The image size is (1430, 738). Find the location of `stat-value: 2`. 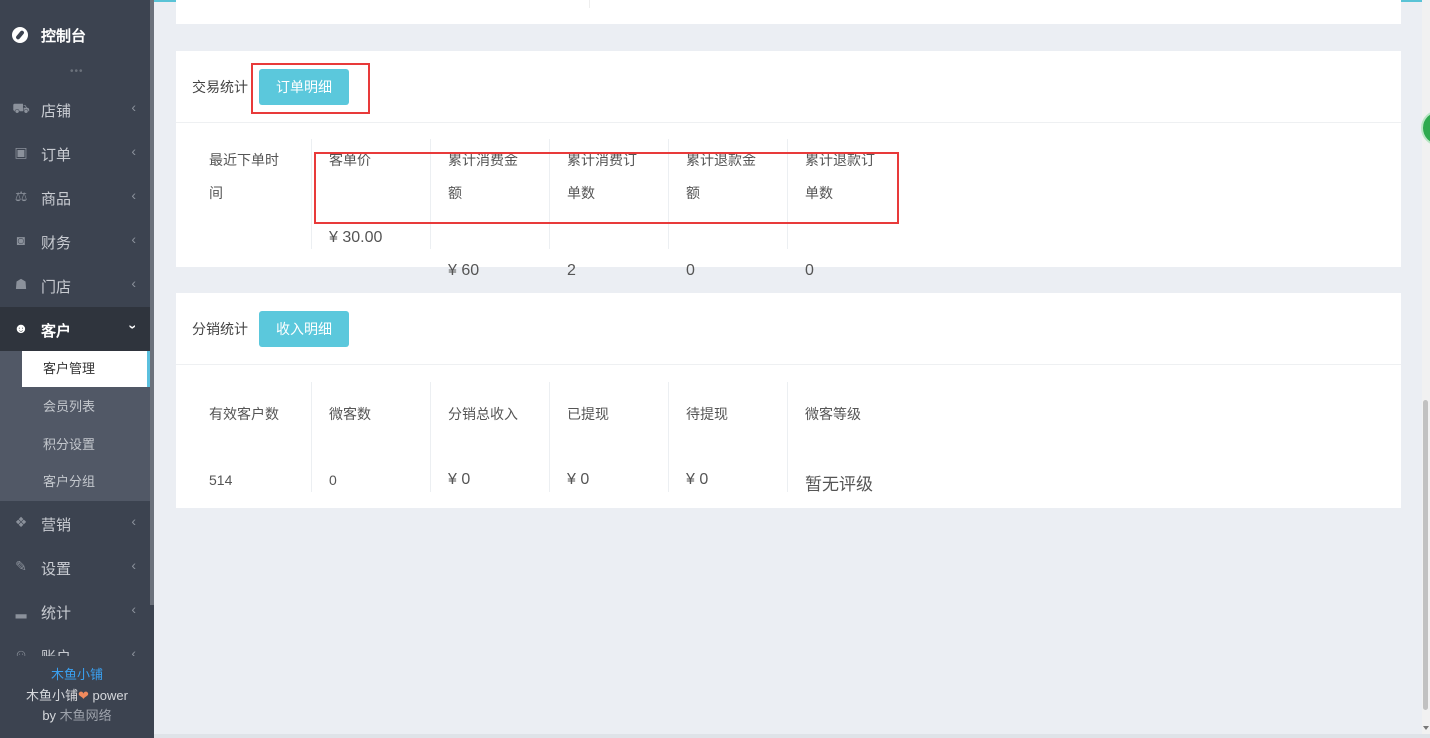

stat-value: 2 is located at coordinates (571, 270).